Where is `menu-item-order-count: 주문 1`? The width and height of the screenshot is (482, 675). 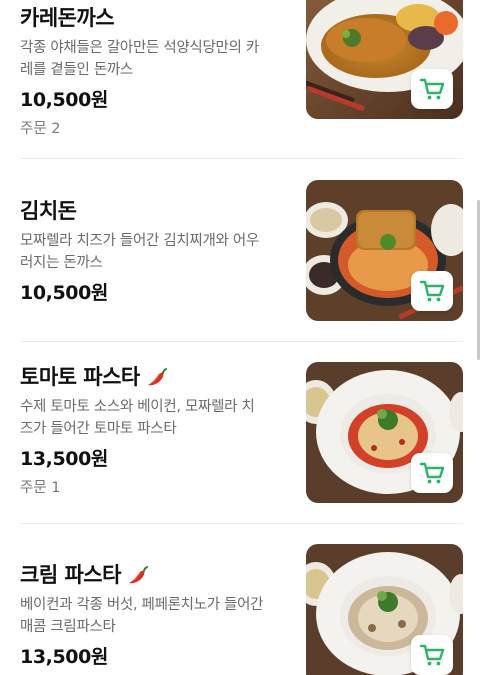
menu-item-order-count: 주문 1 is located at coordinates (40, 488).